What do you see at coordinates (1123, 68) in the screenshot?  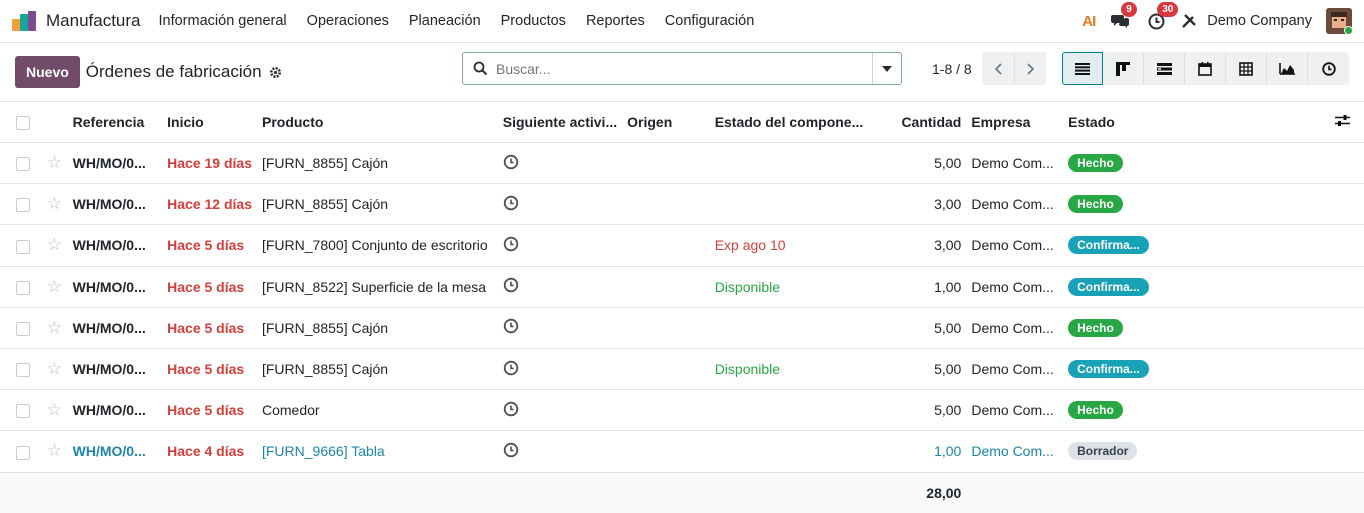 I see `kanban-view-button` at bounding box center [1123, 68].